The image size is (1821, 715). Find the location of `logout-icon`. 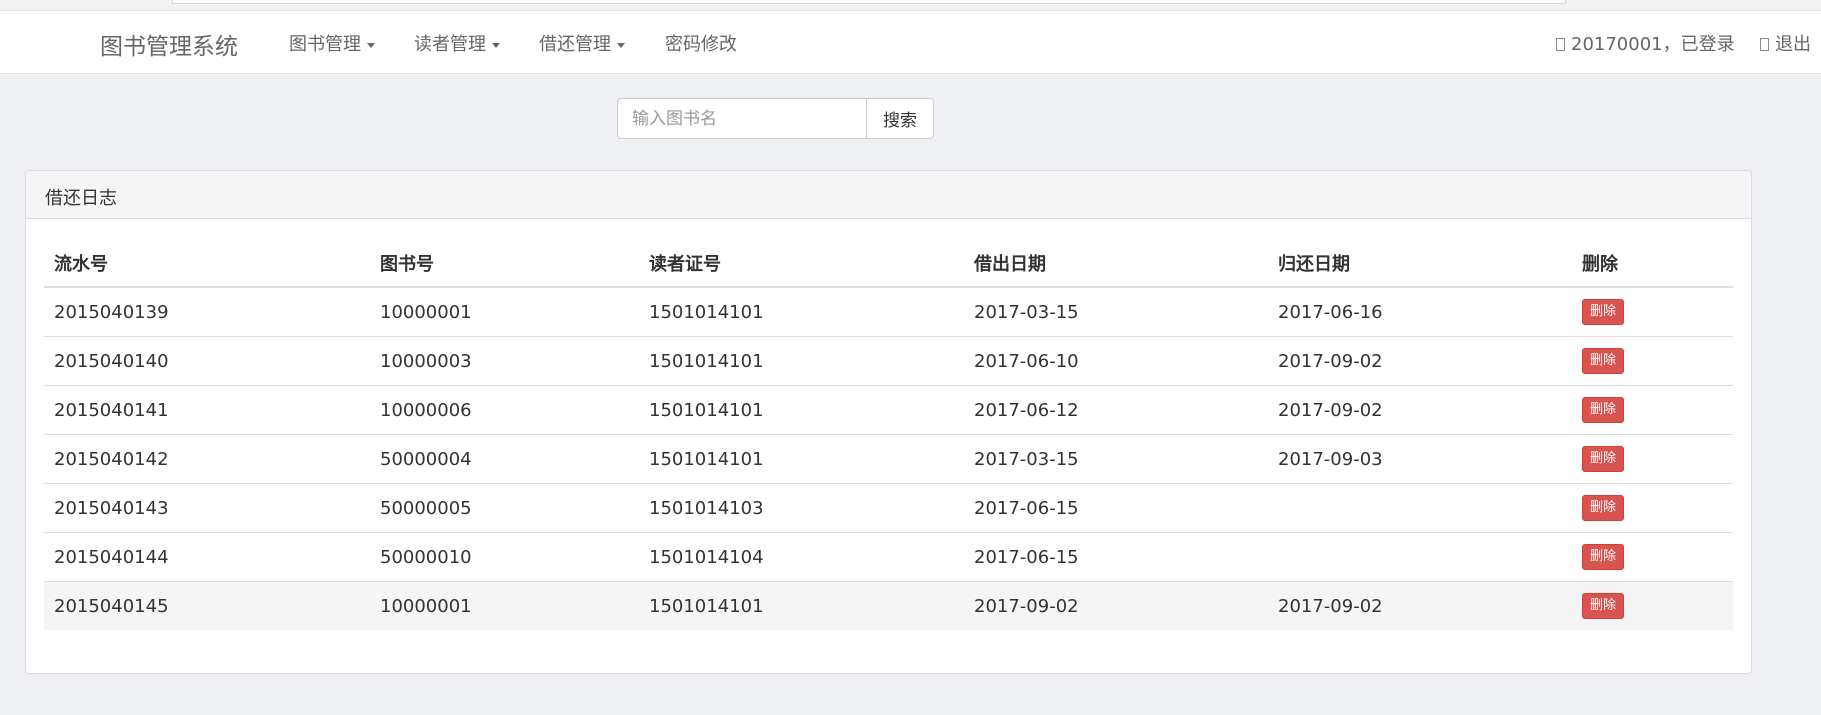

logout-icon is located at coordinates (1764, 44).